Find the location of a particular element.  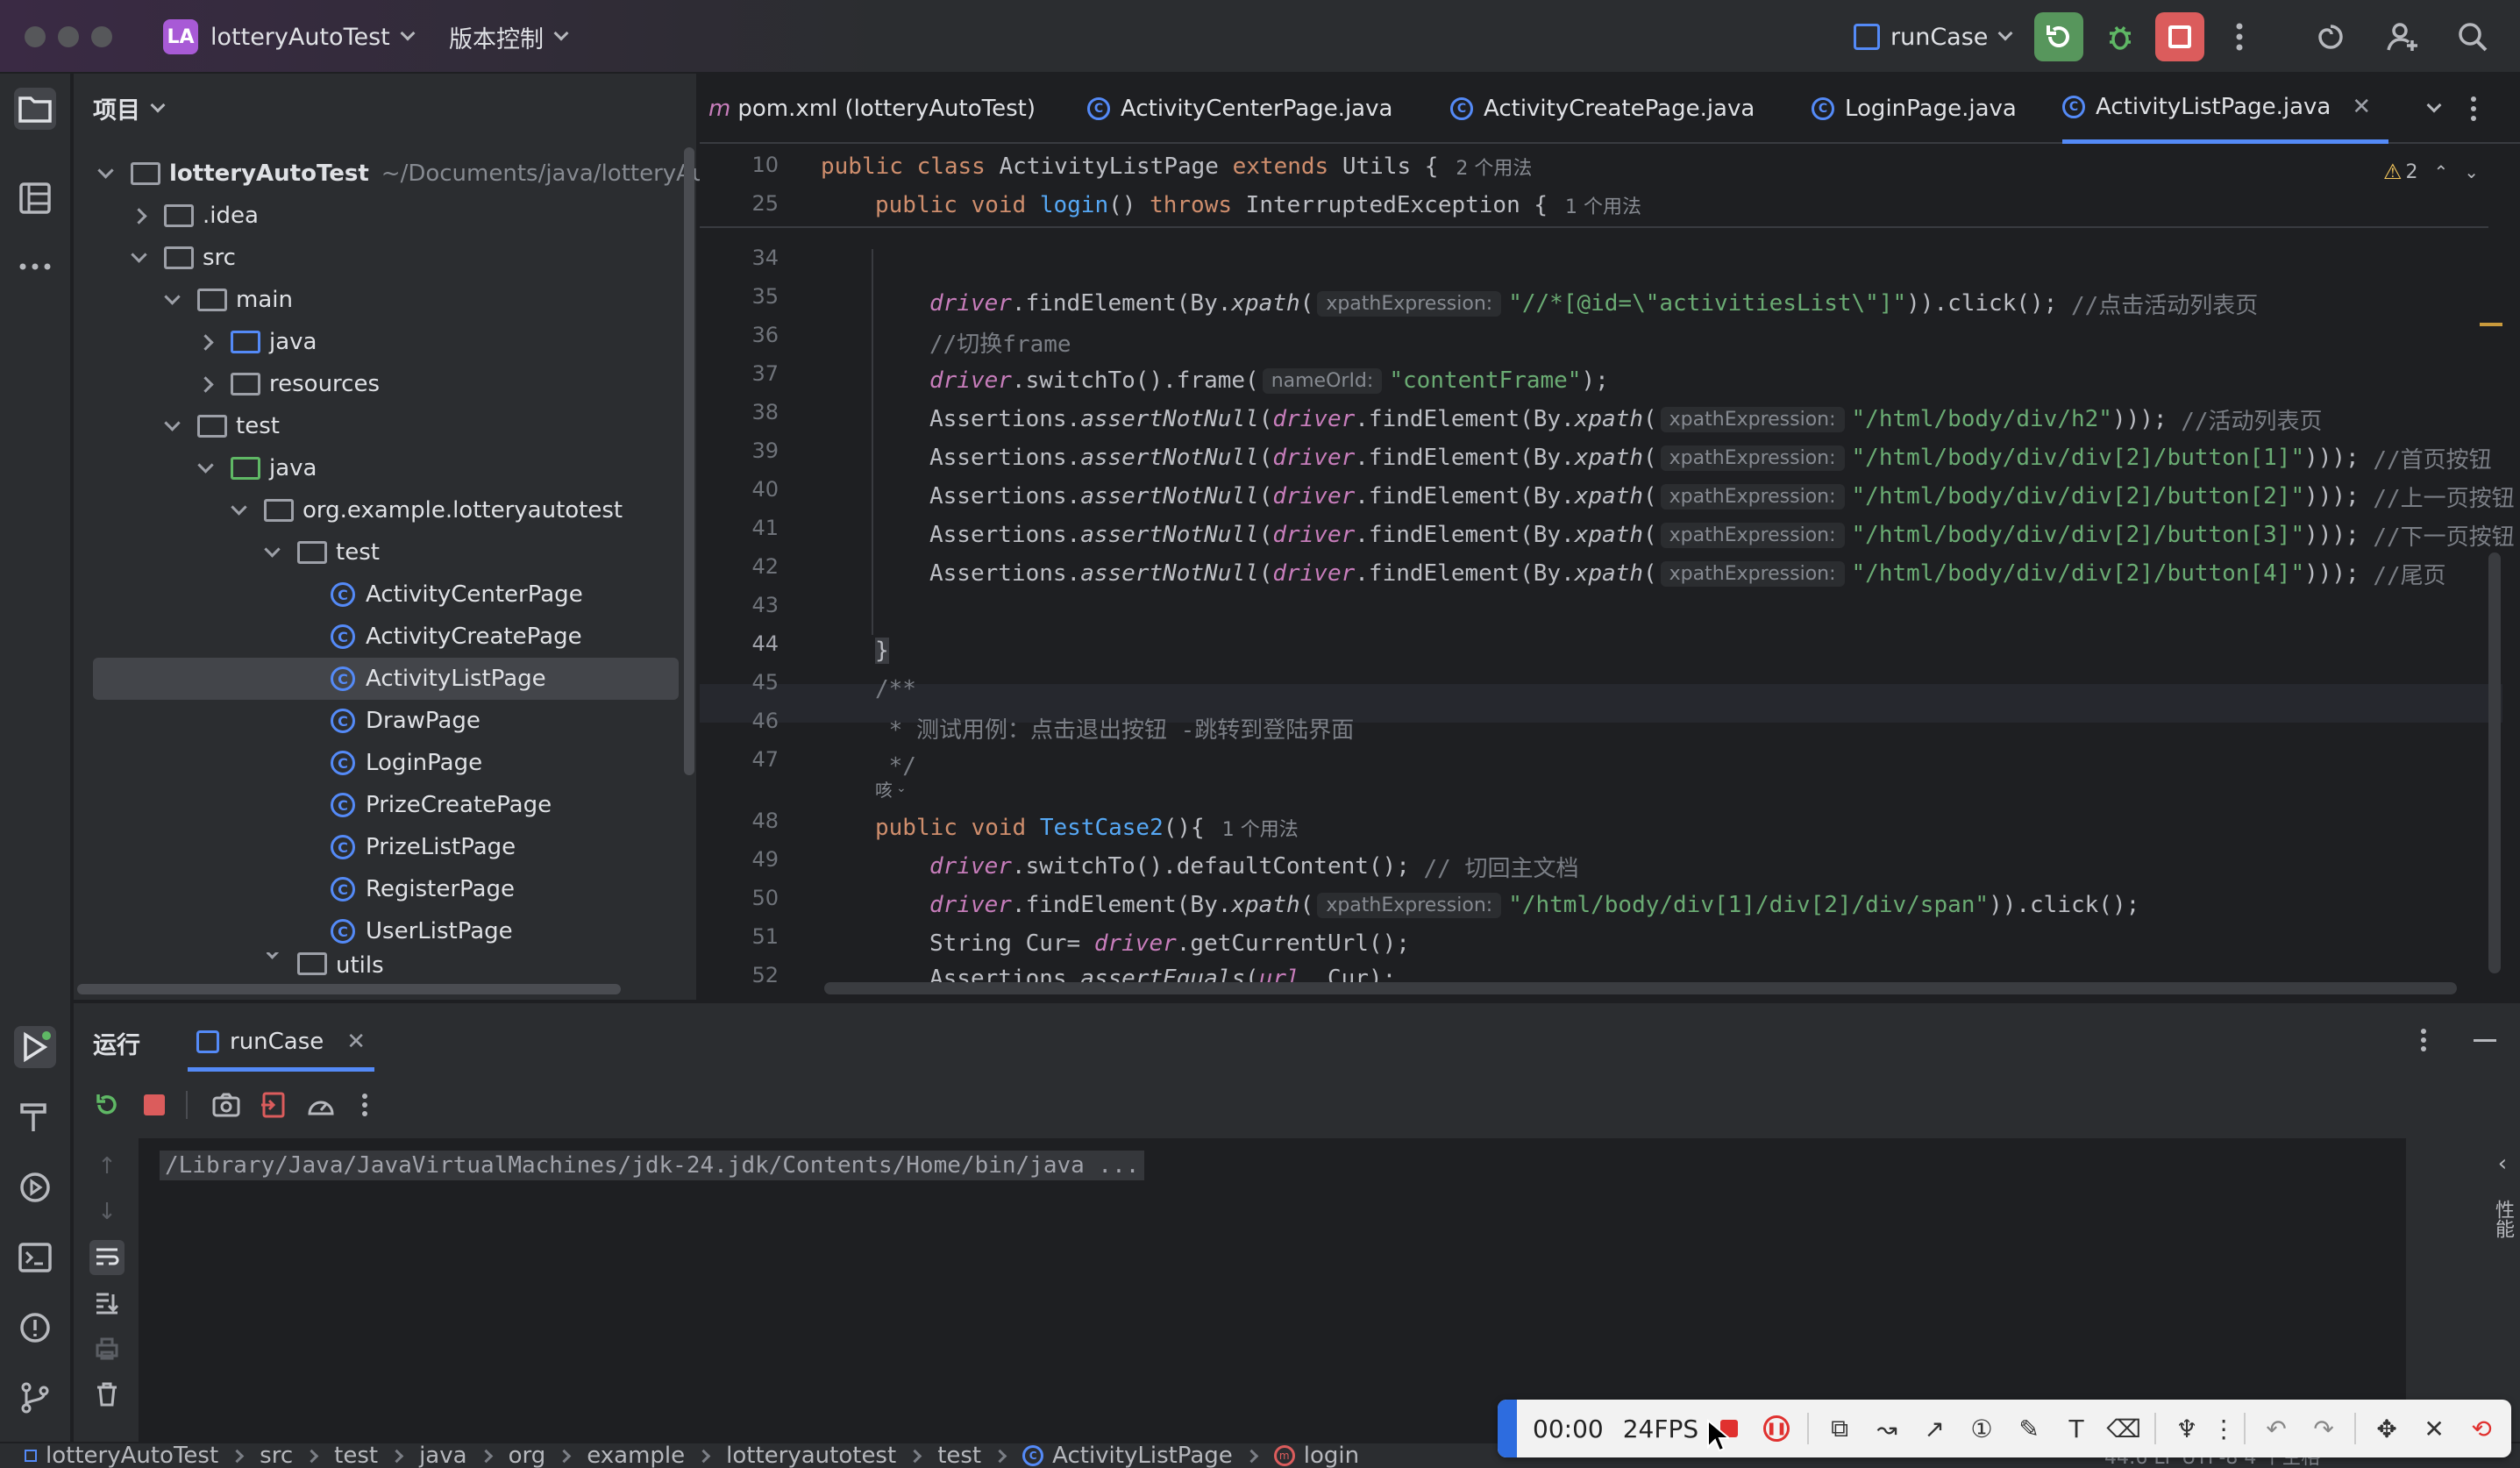

print-button is located at coordinates (107, 1348).